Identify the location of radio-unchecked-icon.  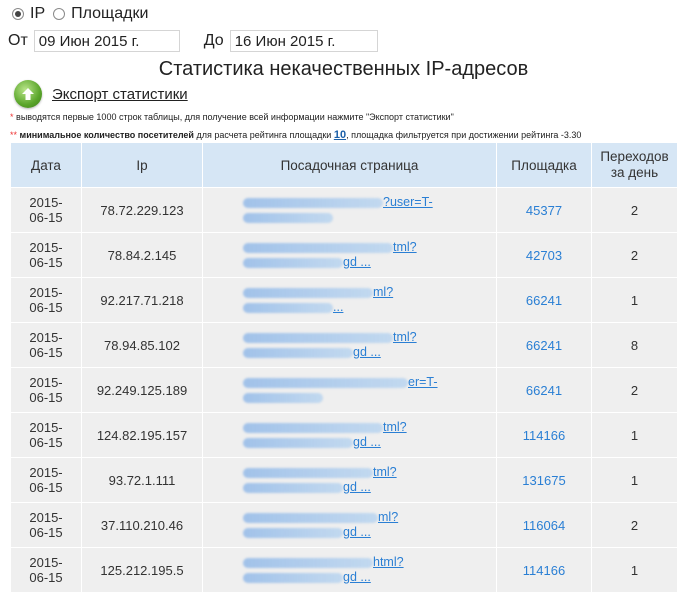
(59, 14).